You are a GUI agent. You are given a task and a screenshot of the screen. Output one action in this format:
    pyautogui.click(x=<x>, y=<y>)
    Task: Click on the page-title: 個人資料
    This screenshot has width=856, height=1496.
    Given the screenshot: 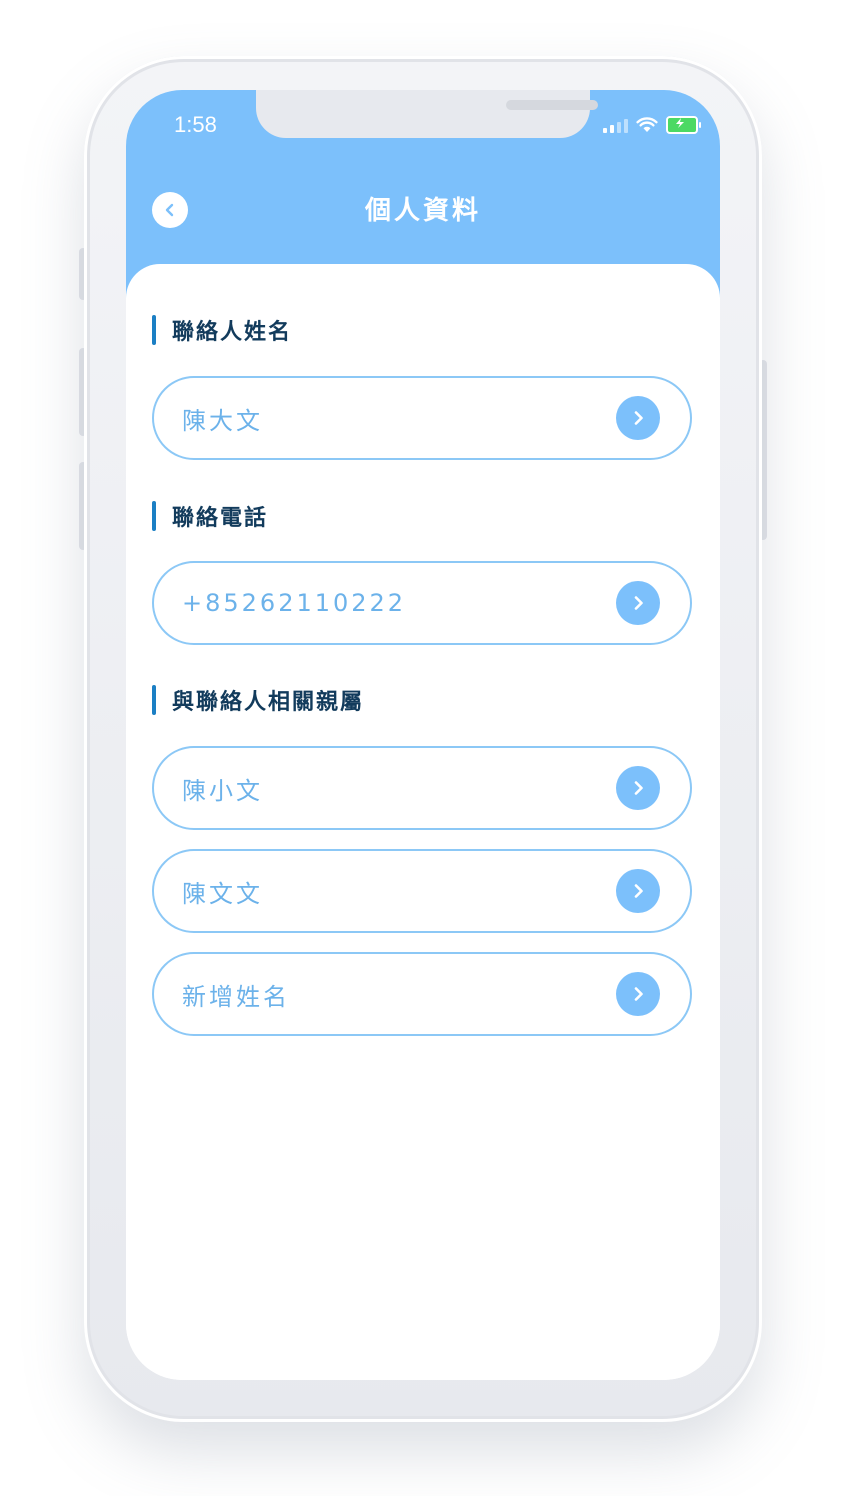 What is the action you would take?
    pyautogui.click(x=422, y=211)
    